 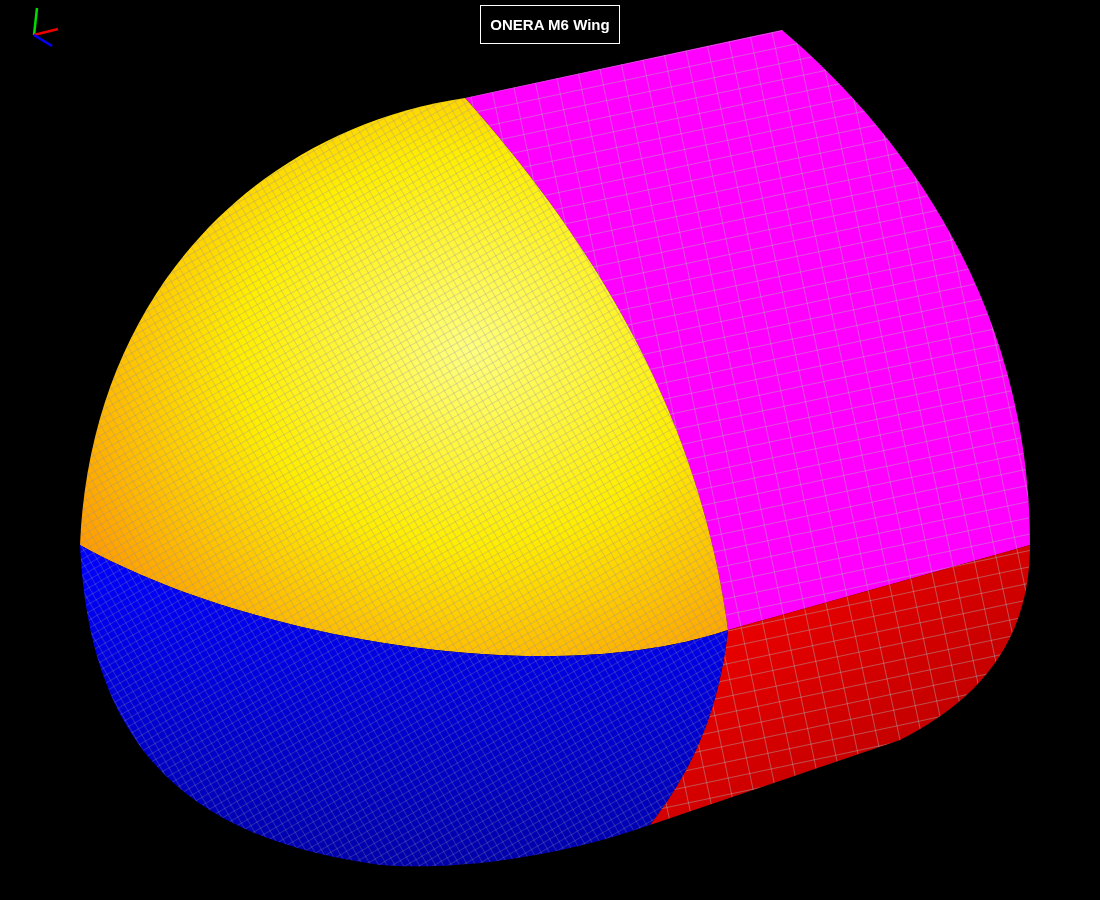 I want to click on plot-title: ONERA M6 Wing, so click(x=550, y=24).